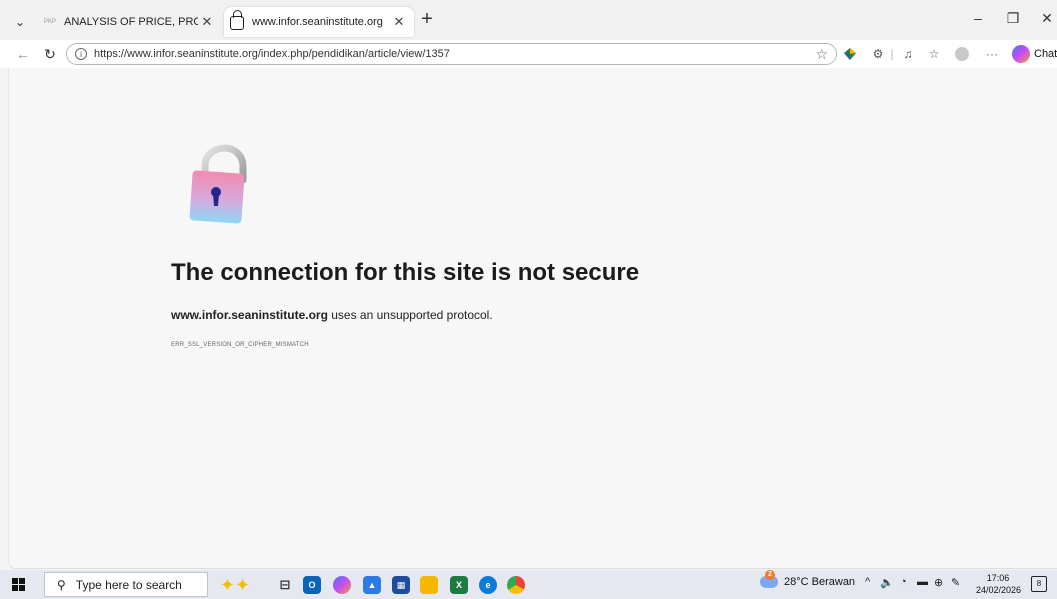  I want to click on windows-start-icon, so click(19, 585).